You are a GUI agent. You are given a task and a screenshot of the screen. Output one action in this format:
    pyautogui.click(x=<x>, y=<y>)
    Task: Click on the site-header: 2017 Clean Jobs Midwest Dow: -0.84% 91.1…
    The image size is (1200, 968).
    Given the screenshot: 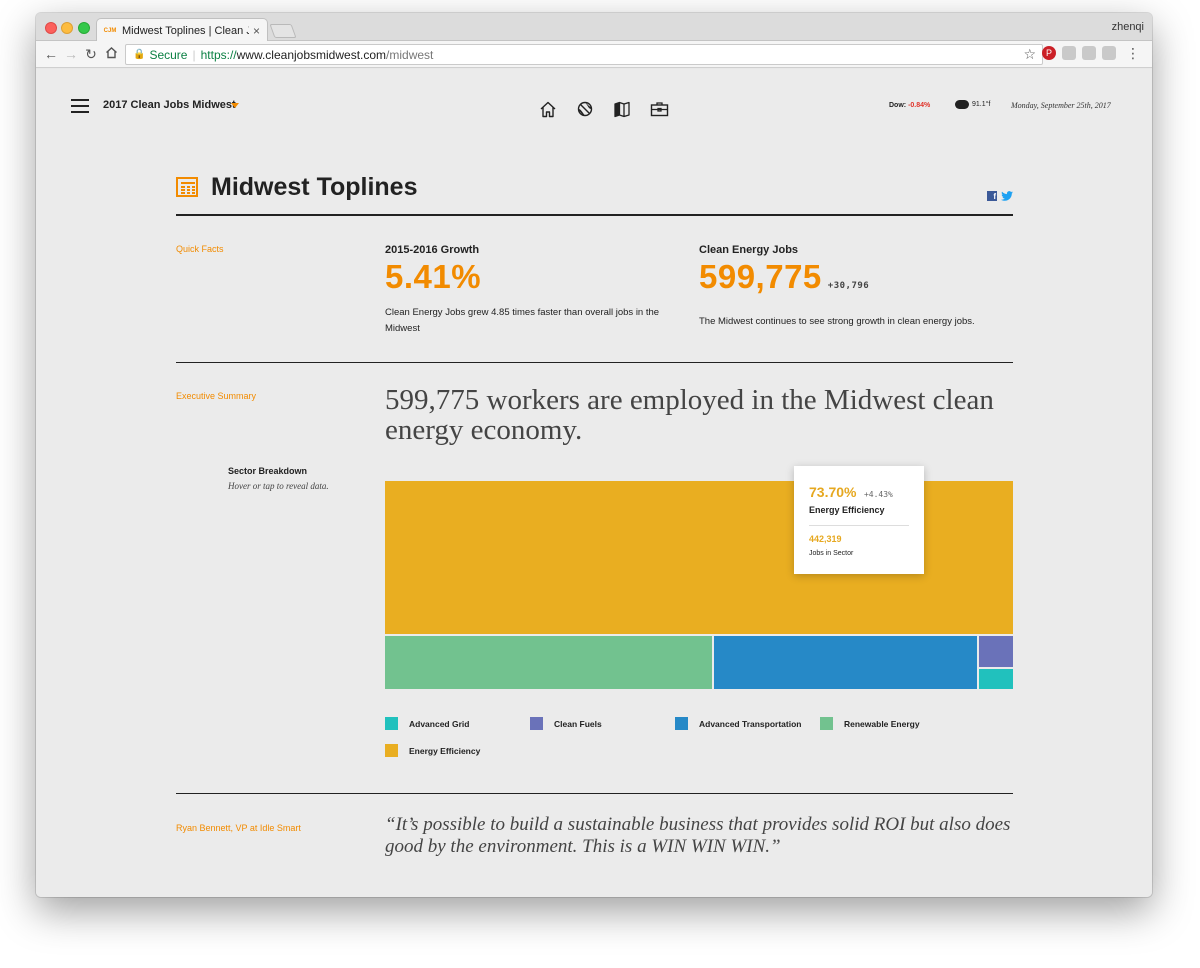 What is the action you would take?
    pyautogui.click(x=594, y=99)
    